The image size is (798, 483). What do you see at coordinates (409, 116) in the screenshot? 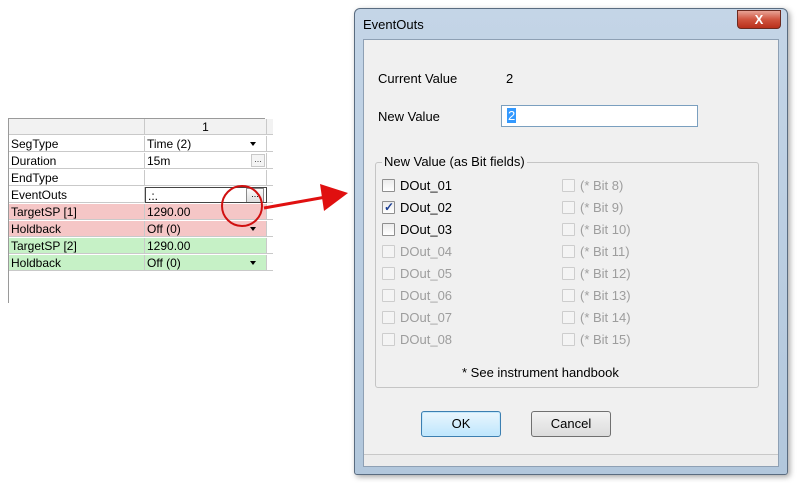
I see `new-value-label: New Value` at bounding box center [409, 116].